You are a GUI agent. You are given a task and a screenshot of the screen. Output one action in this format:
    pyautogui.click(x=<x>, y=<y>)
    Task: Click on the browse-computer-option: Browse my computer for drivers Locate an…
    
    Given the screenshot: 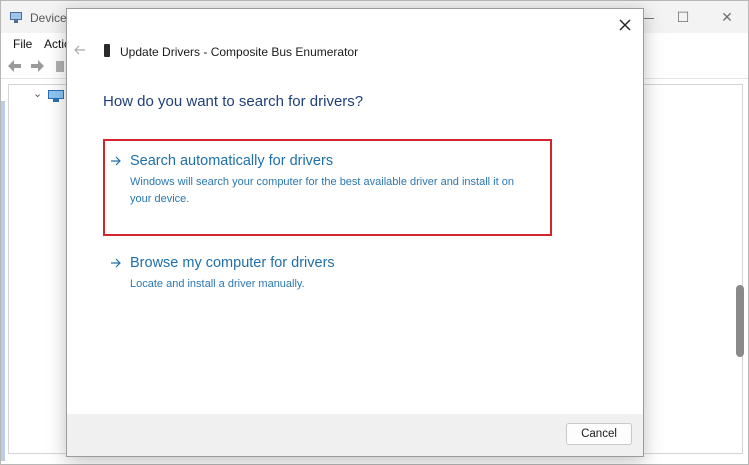 What is the action you would take?
    pyautogui.click(x=310, y=275)
    